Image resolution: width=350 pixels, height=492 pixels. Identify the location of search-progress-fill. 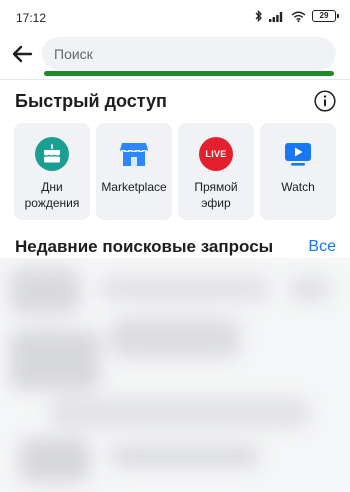
(189, 73).